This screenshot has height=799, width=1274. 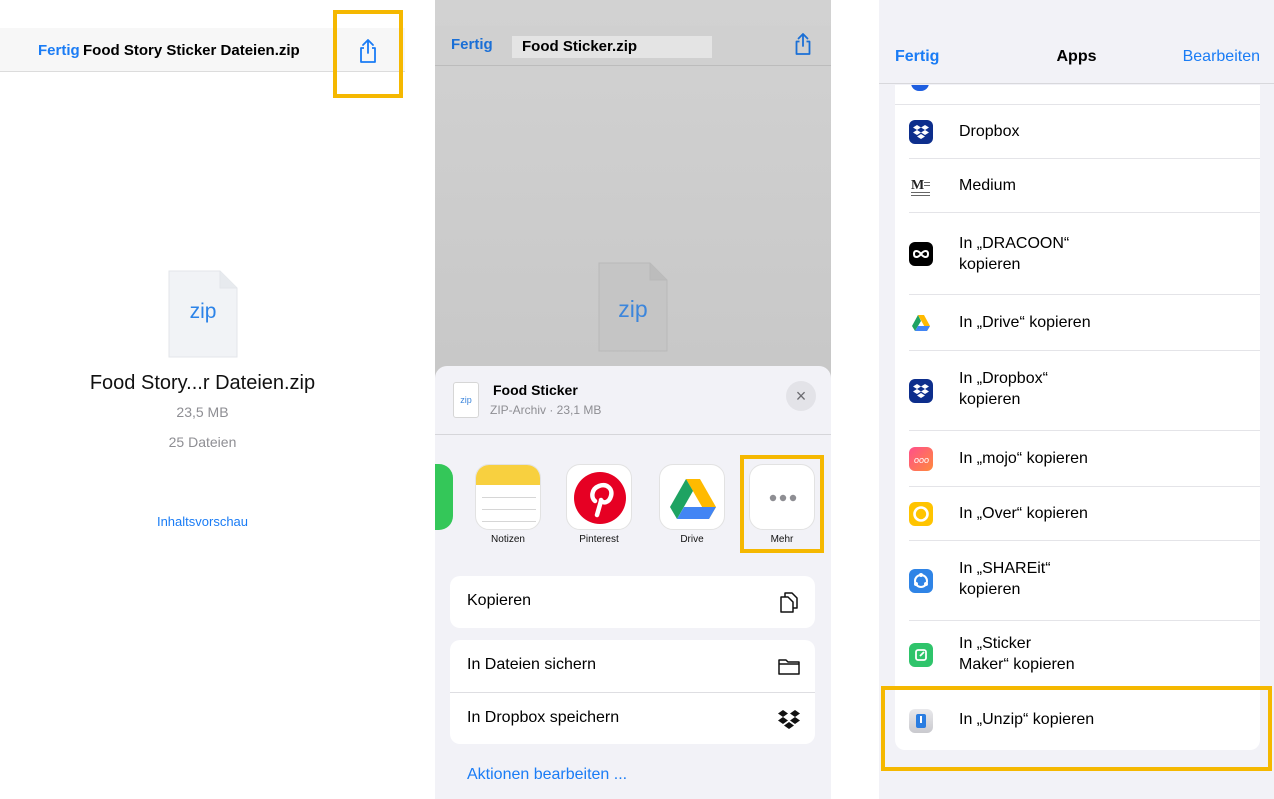 What do you see at coordinates (1017, 654) in the screenshot?
I see `item-label: In „Sticker Maker“ kopieren` at bounding box center [1017, 654].